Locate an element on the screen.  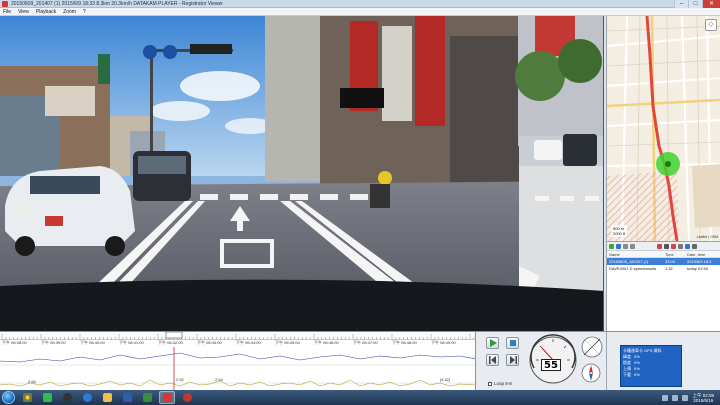
file-list-header: Name Time Date, time is located at coordinates (663, 254).